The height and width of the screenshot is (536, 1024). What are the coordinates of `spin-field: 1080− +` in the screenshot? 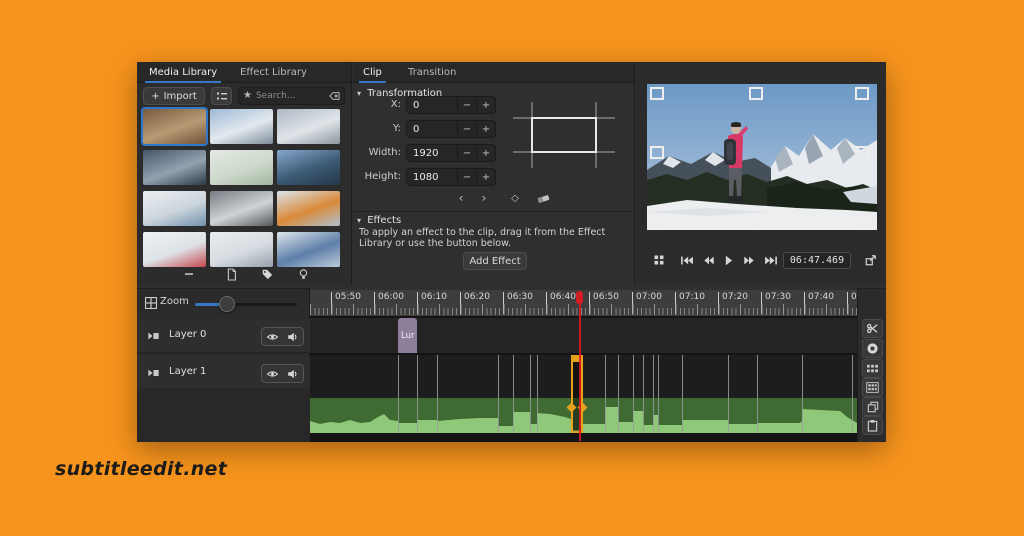 It's located at (451, 177).